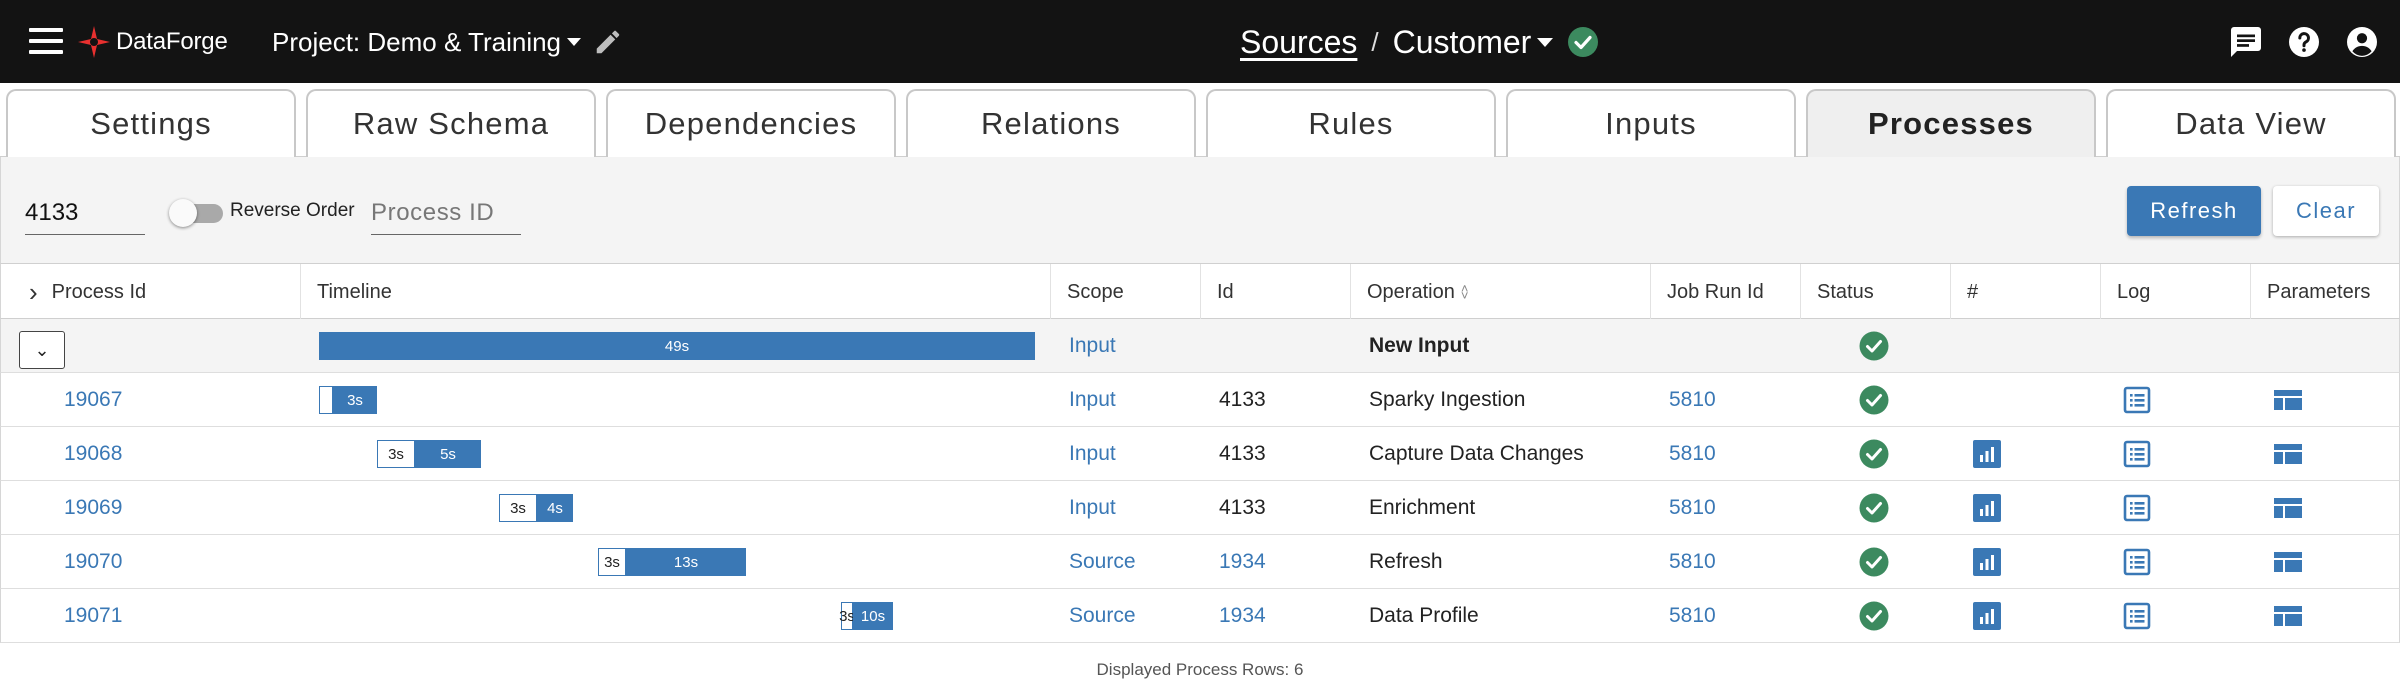 The width and height of the screenshot is (2400, 687). What do you see at coordinates (608, 42) in the screenshot?
I see `edit-icon` at bounding box center [608, 42].